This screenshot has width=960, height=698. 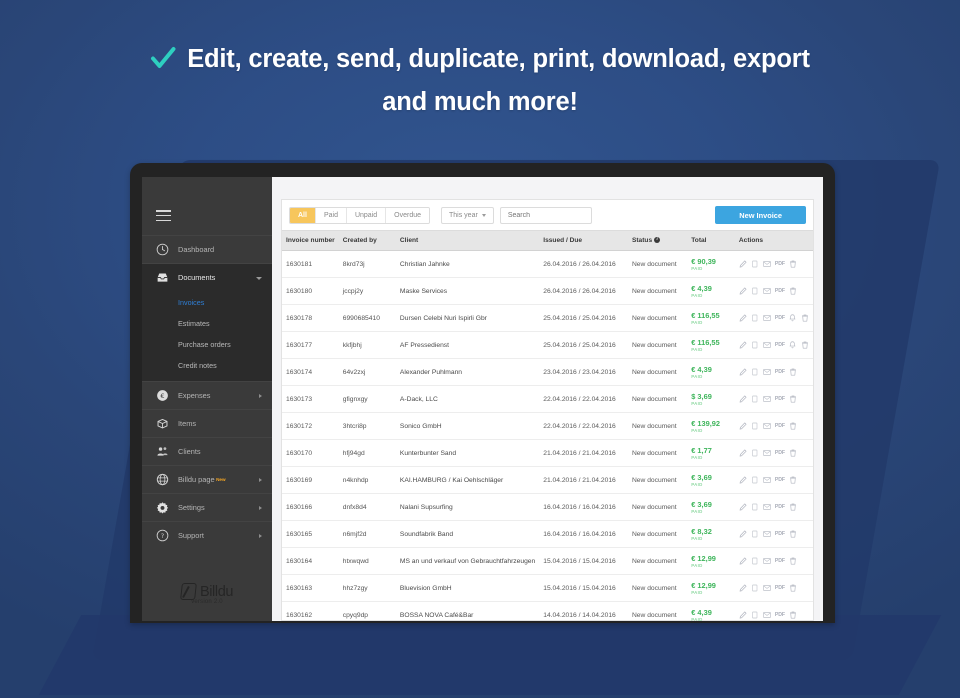 What do you see at coordinates (207, 395) in the screenshot?
I see `sidebar-item-expenses: € Expenses` at bounding box center [207, 395].